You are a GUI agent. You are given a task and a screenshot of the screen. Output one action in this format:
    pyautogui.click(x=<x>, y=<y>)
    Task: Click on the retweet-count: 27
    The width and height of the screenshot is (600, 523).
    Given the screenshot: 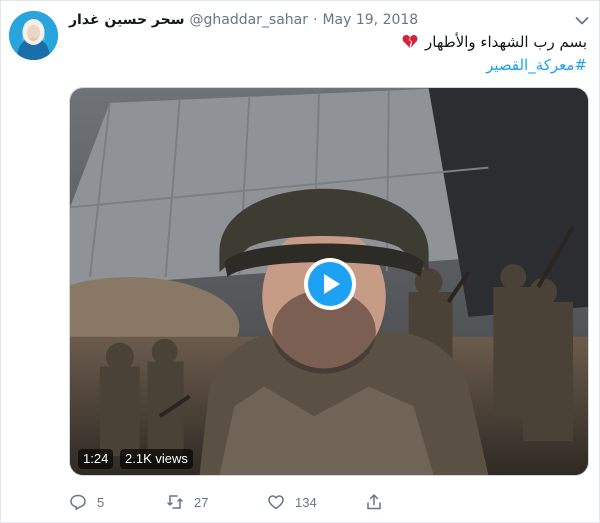 What is the action you would take?
    pyautogui.click(x=201, y=502)
    